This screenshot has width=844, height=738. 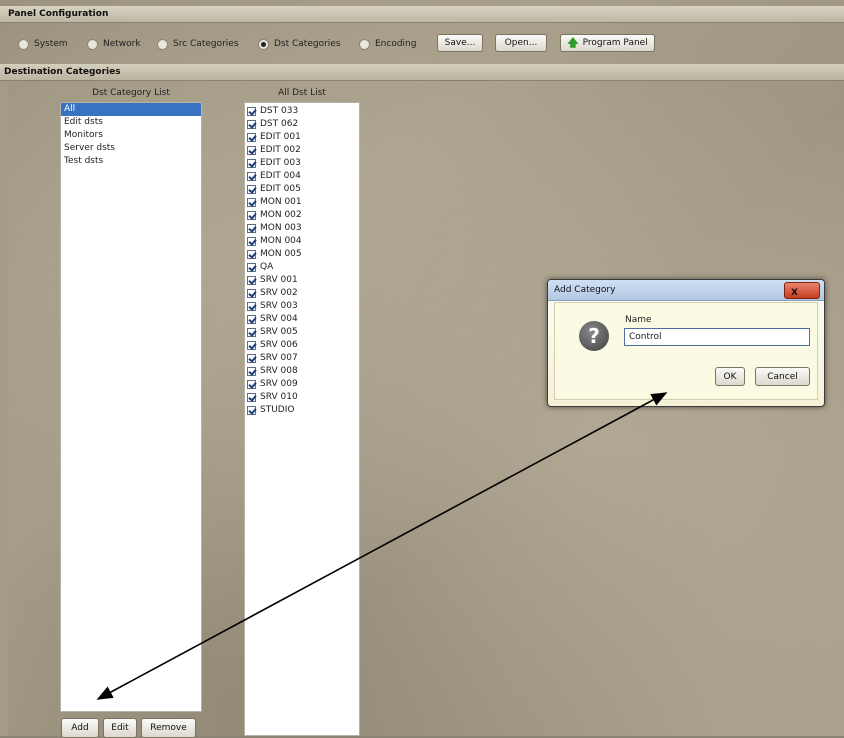 I want to click on dialog-title-bar: Add Category X, so click(x=686, y=290).